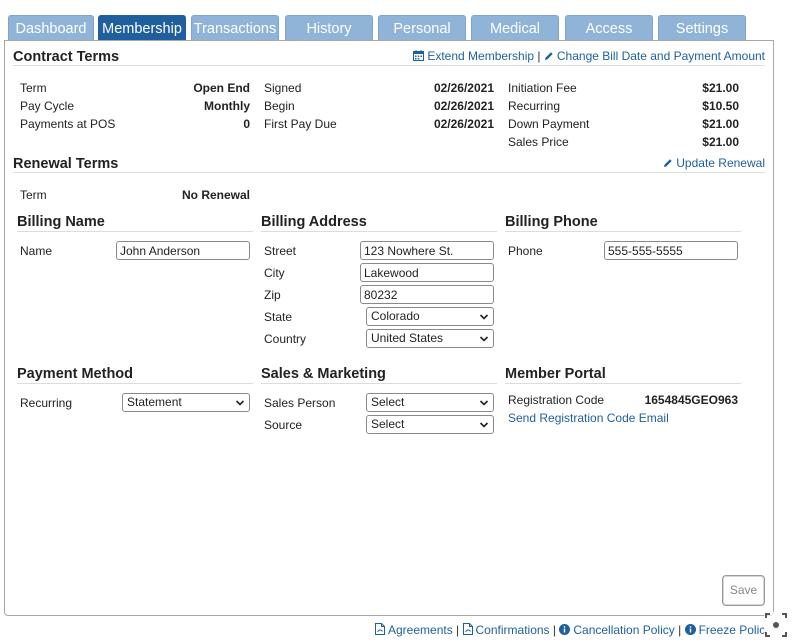 The image size is (792, 642). I want to click on sales-person-select: Select, so click(430, 402).